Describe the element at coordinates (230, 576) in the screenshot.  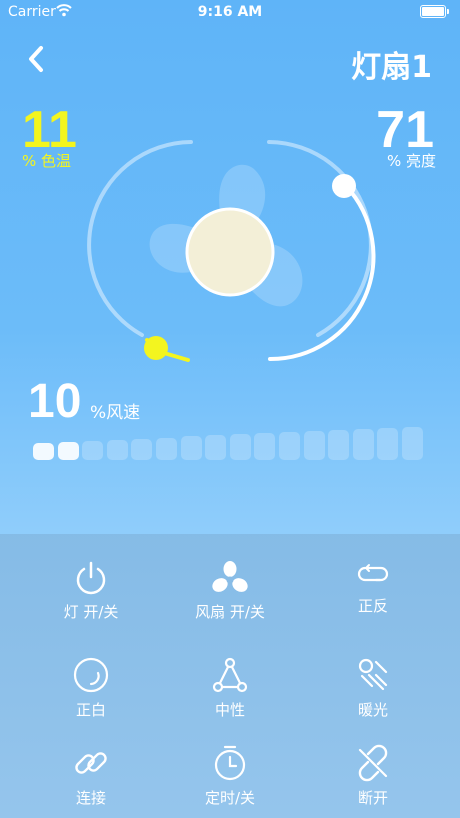
I see `fan-icon` at that location.